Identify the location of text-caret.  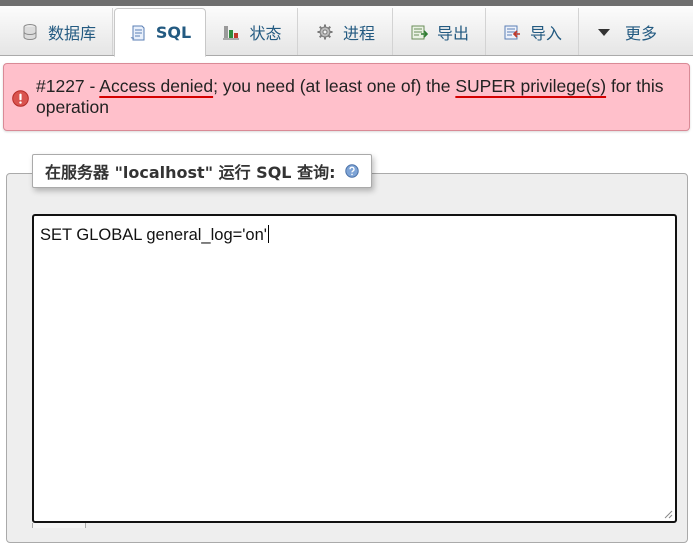
(268, 234).